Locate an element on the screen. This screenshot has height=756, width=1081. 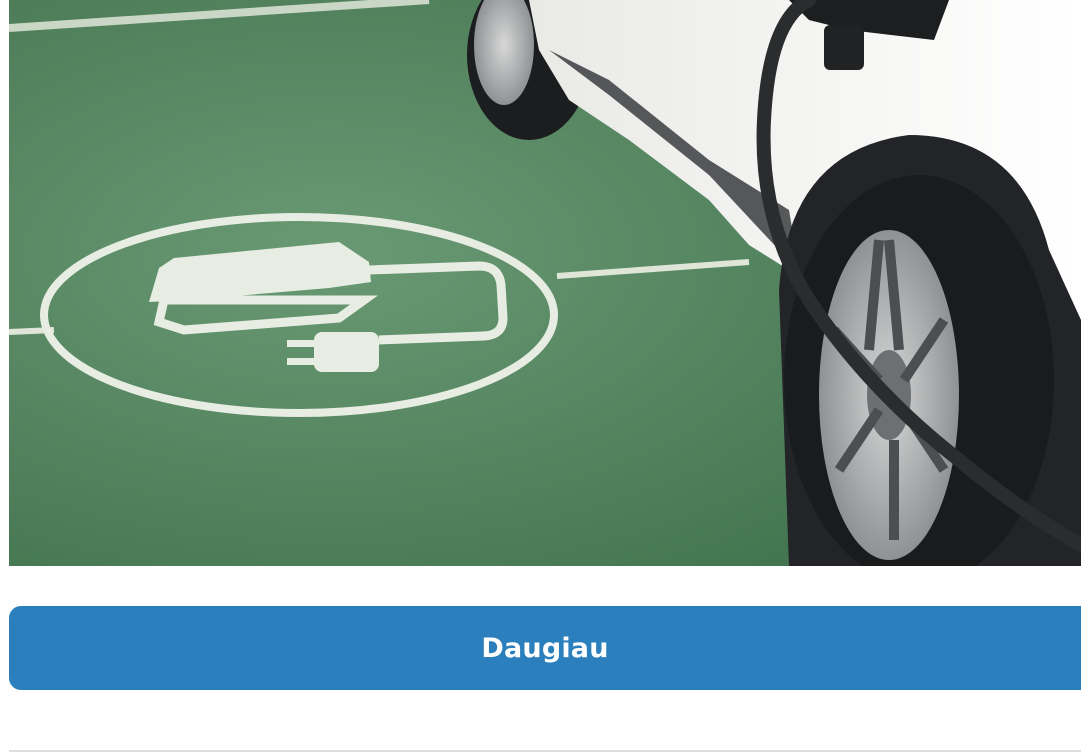
divider is located at coordinates (545, 751).